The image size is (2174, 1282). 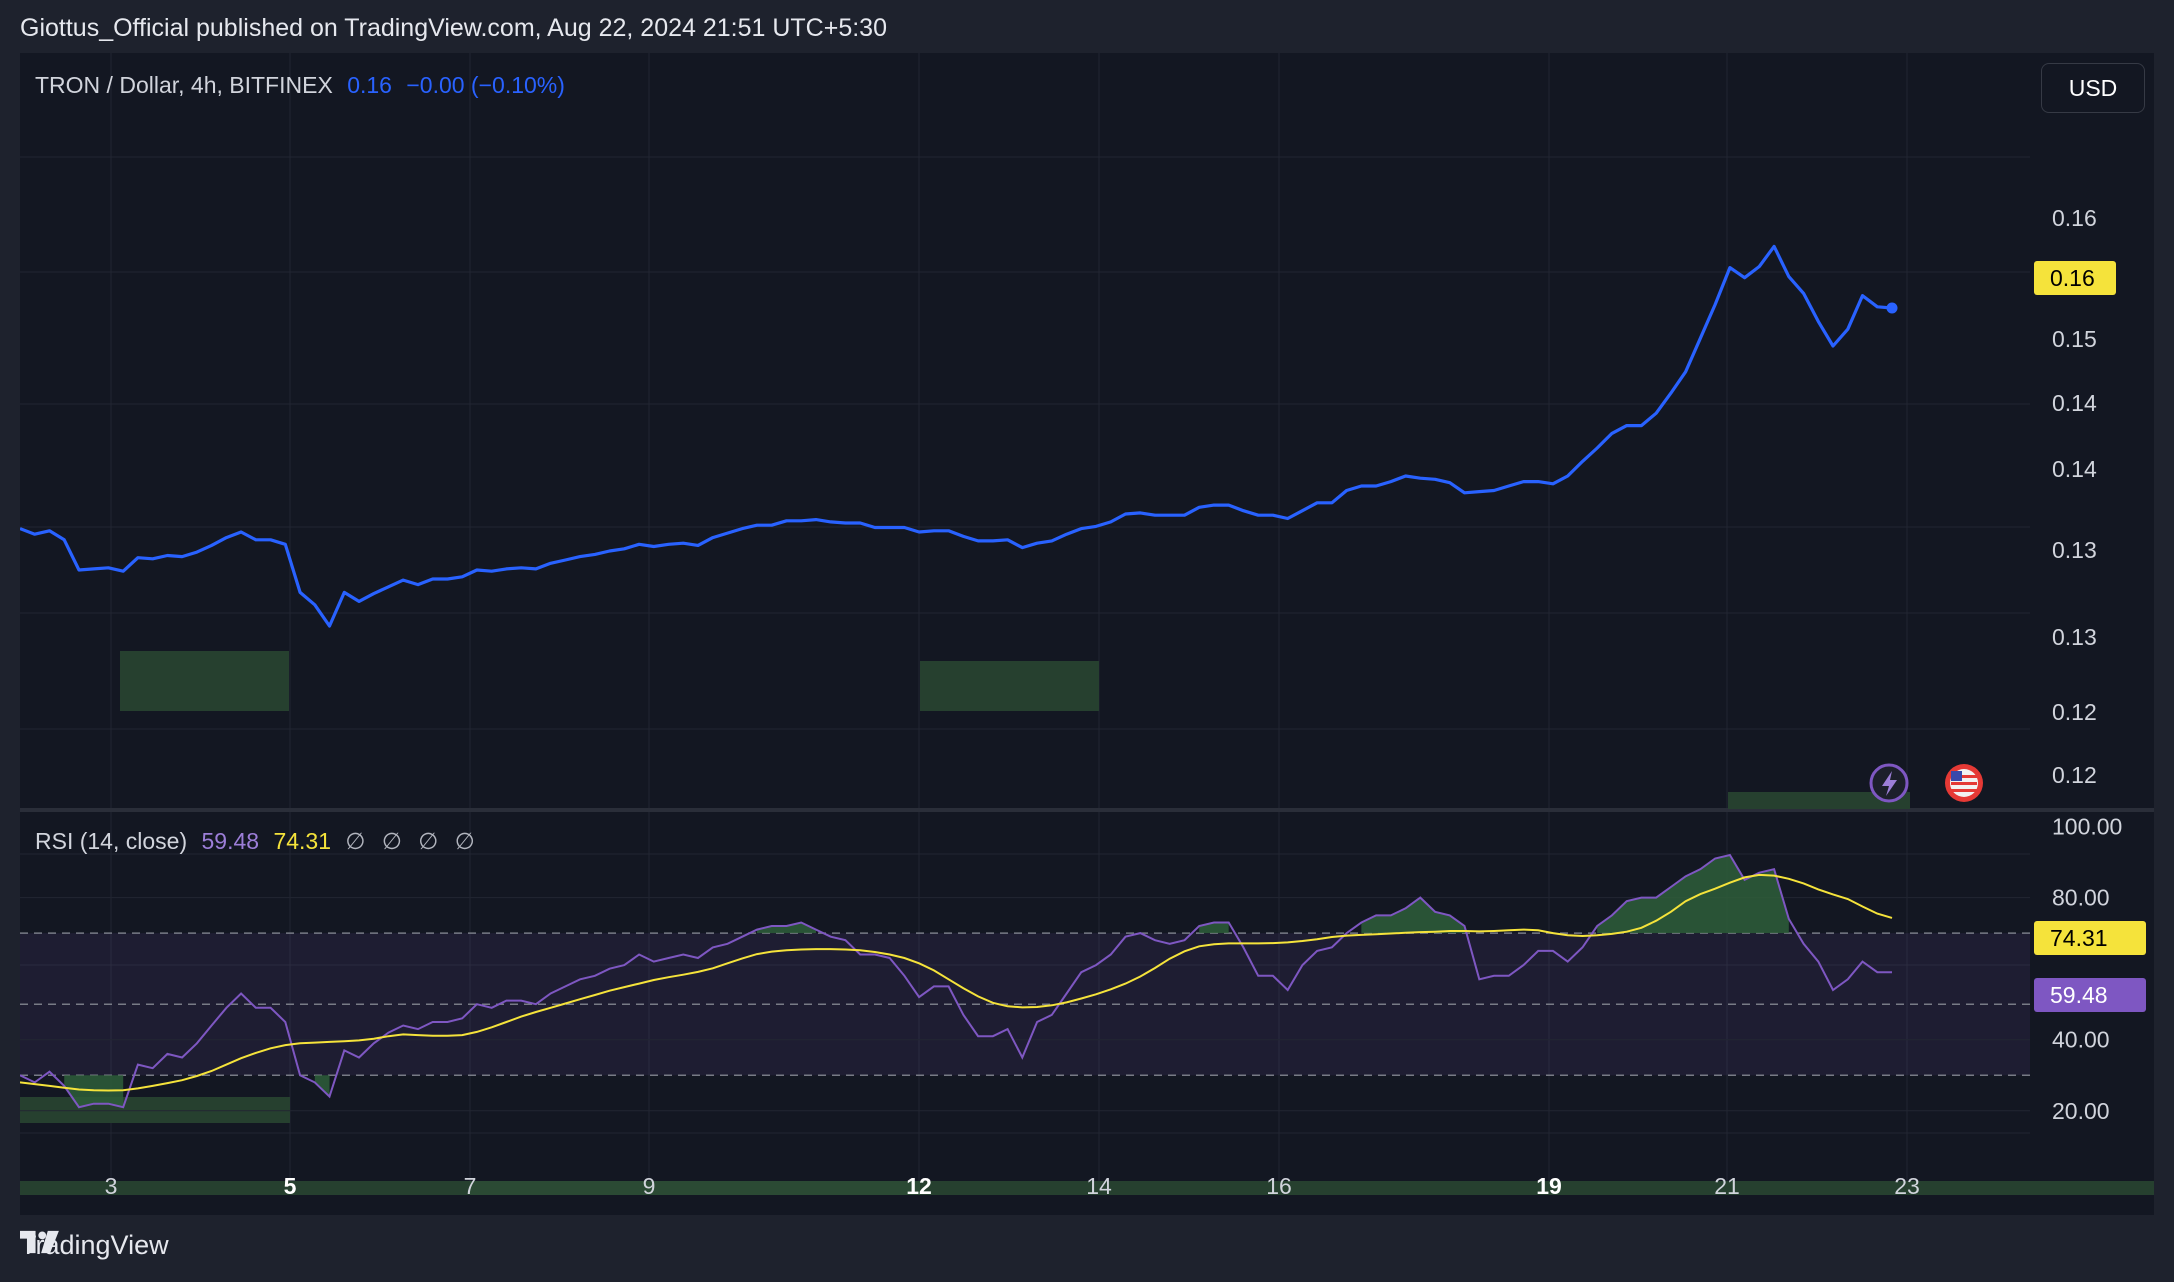 I want to click on tradingview-logo-icon, so click(x=39, y=1242).